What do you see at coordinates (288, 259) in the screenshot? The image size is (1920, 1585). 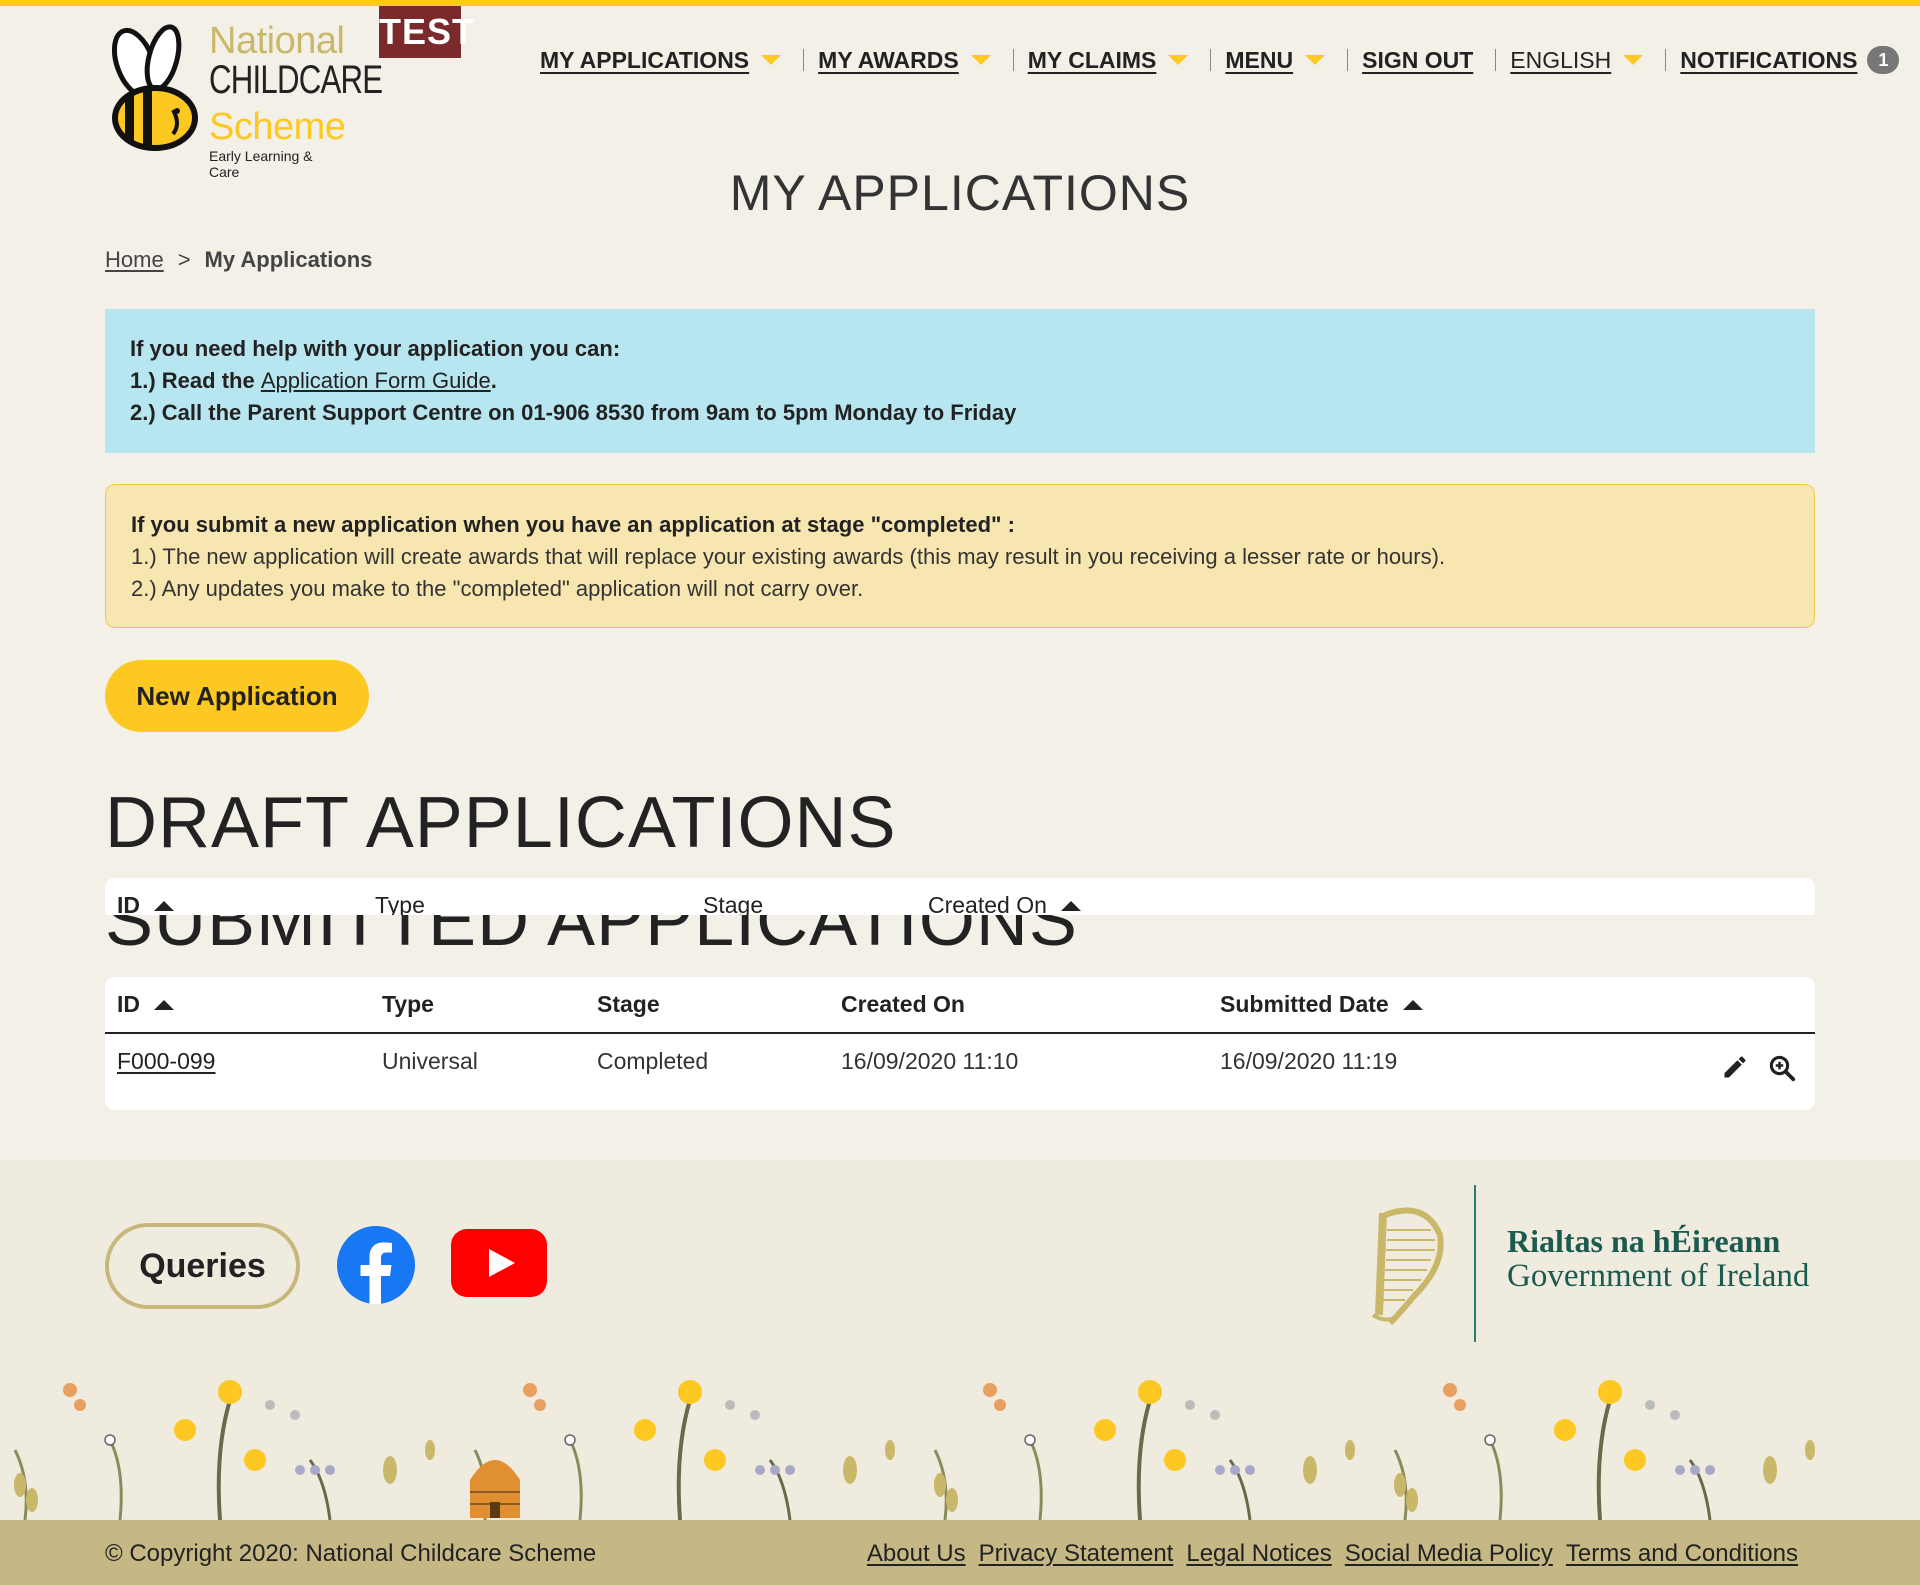 I see `breadcrumb-current: My Applications` at bounding box center [288, 259].